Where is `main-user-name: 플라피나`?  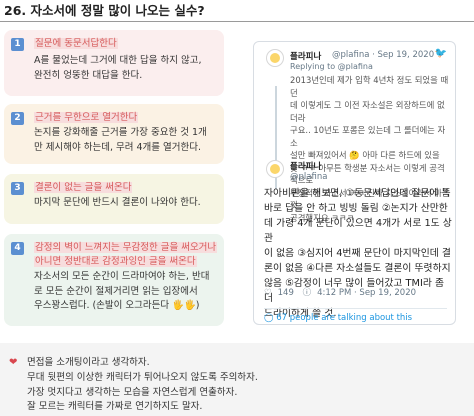 main-user-name: 플라피나 is located at coordinates (305, 166).